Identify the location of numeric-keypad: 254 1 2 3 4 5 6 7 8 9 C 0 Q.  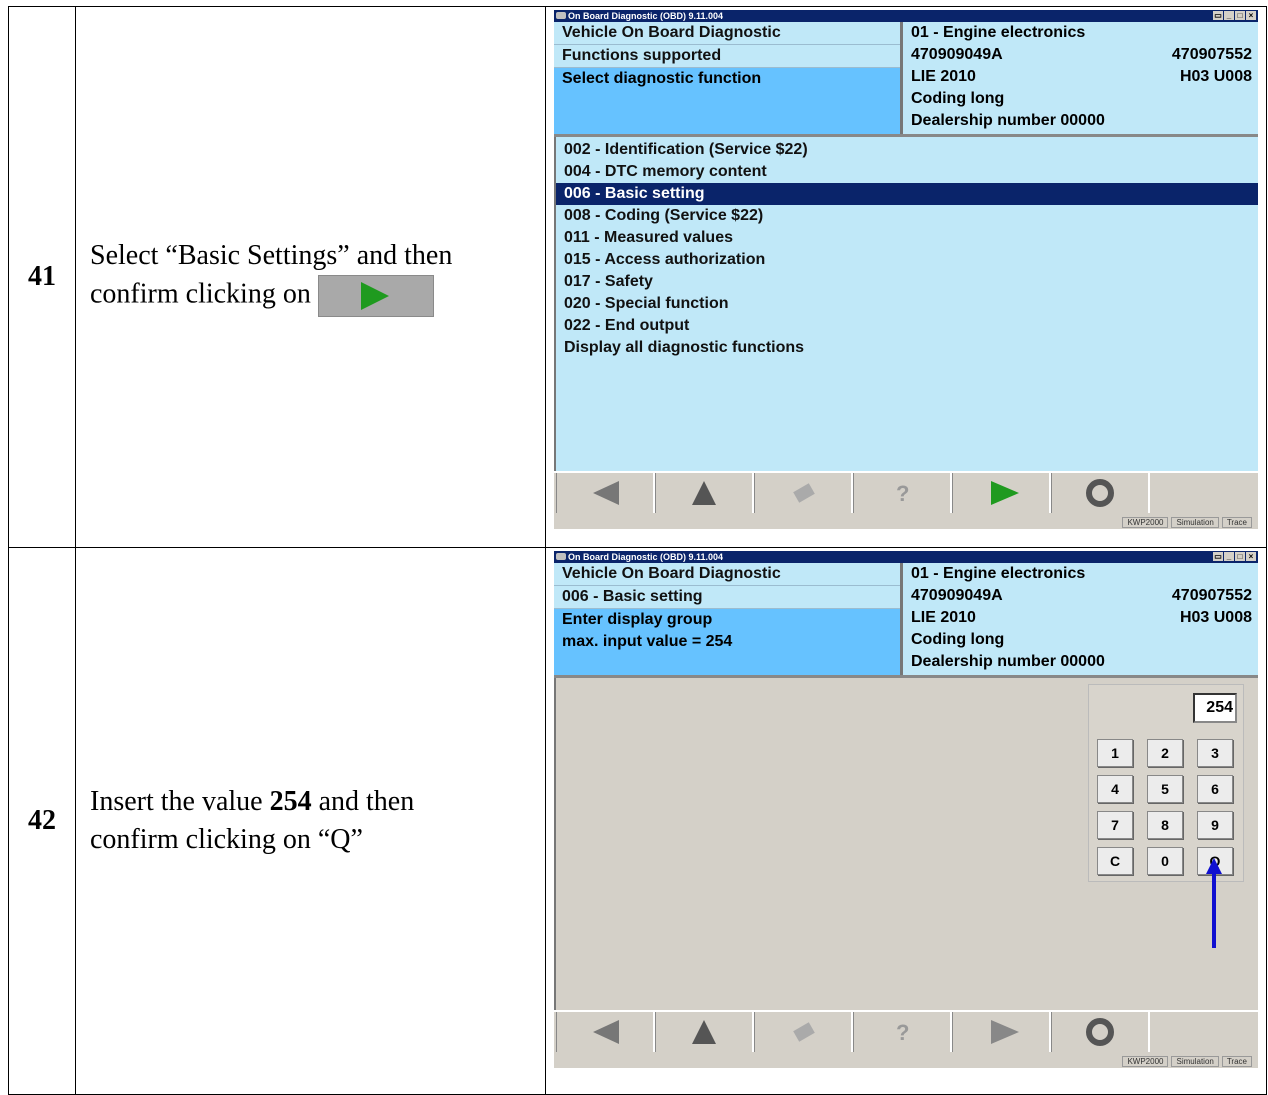
(1166, 783).